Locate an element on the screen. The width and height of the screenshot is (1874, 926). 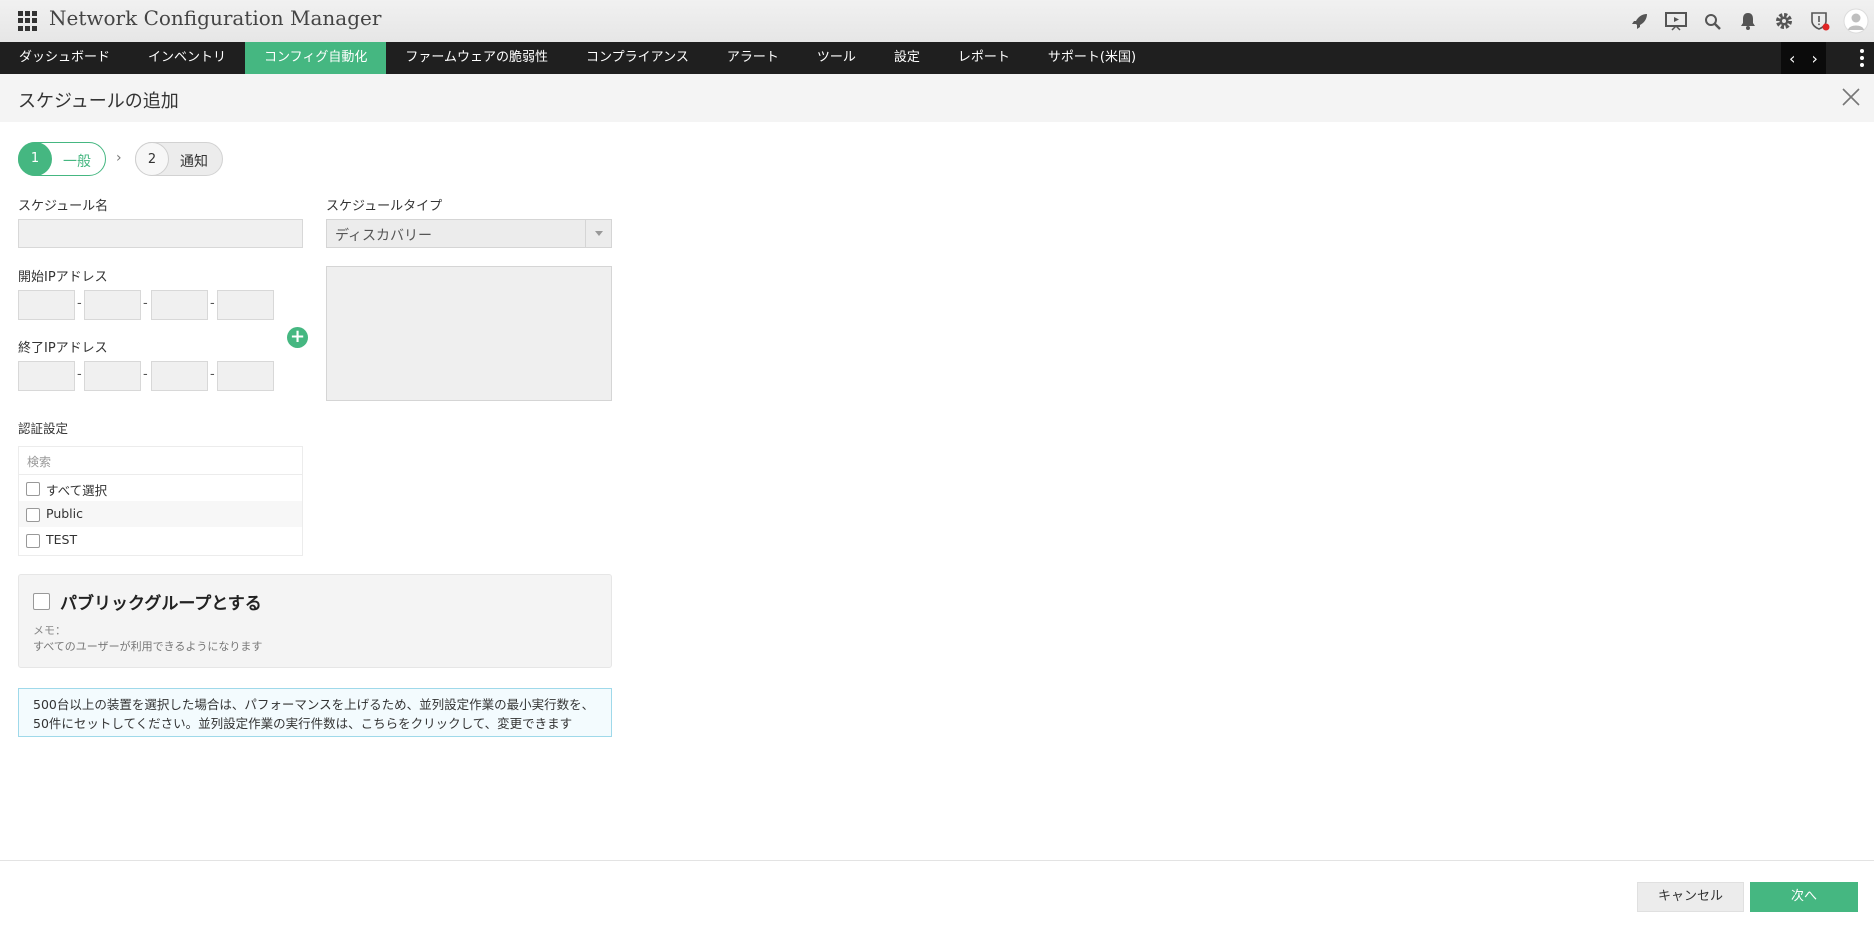
page-header: スケジュールの追加 is located at coordinates (937, 98).